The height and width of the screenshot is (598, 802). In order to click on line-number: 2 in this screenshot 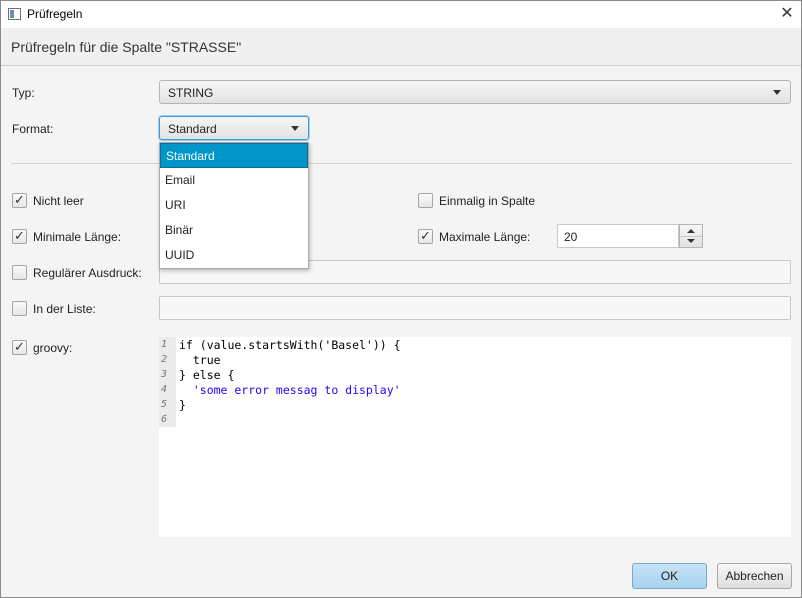, I will do `click(164, 359)`.